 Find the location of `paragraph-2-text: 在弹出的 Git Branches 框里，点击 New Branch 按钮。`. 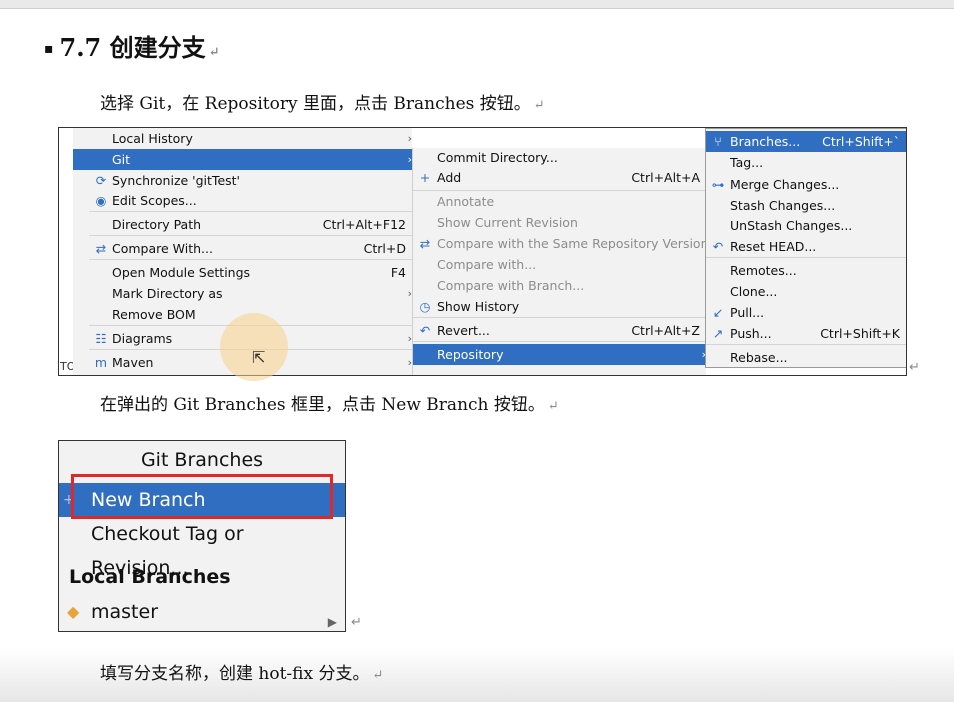

paragraph-2-text: 在弹出的 Git Branches 框里，点击 New Branch 按钮。 is located at coordinates (322, 405).